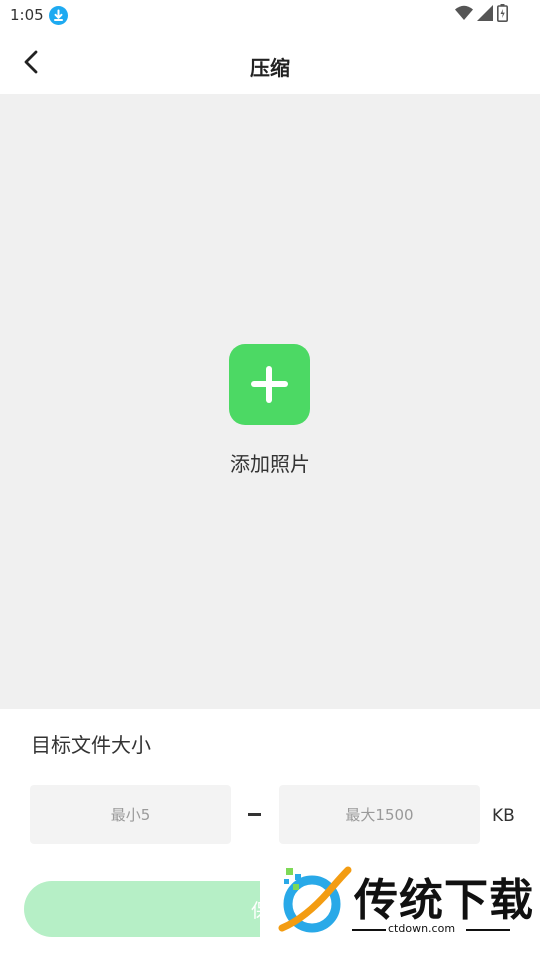 The height and width of the screenshot is (960, 540). Describe the element at coordinates (444, 900) in the screenshot. I see `watermark-brand: 传统下载` at that location.